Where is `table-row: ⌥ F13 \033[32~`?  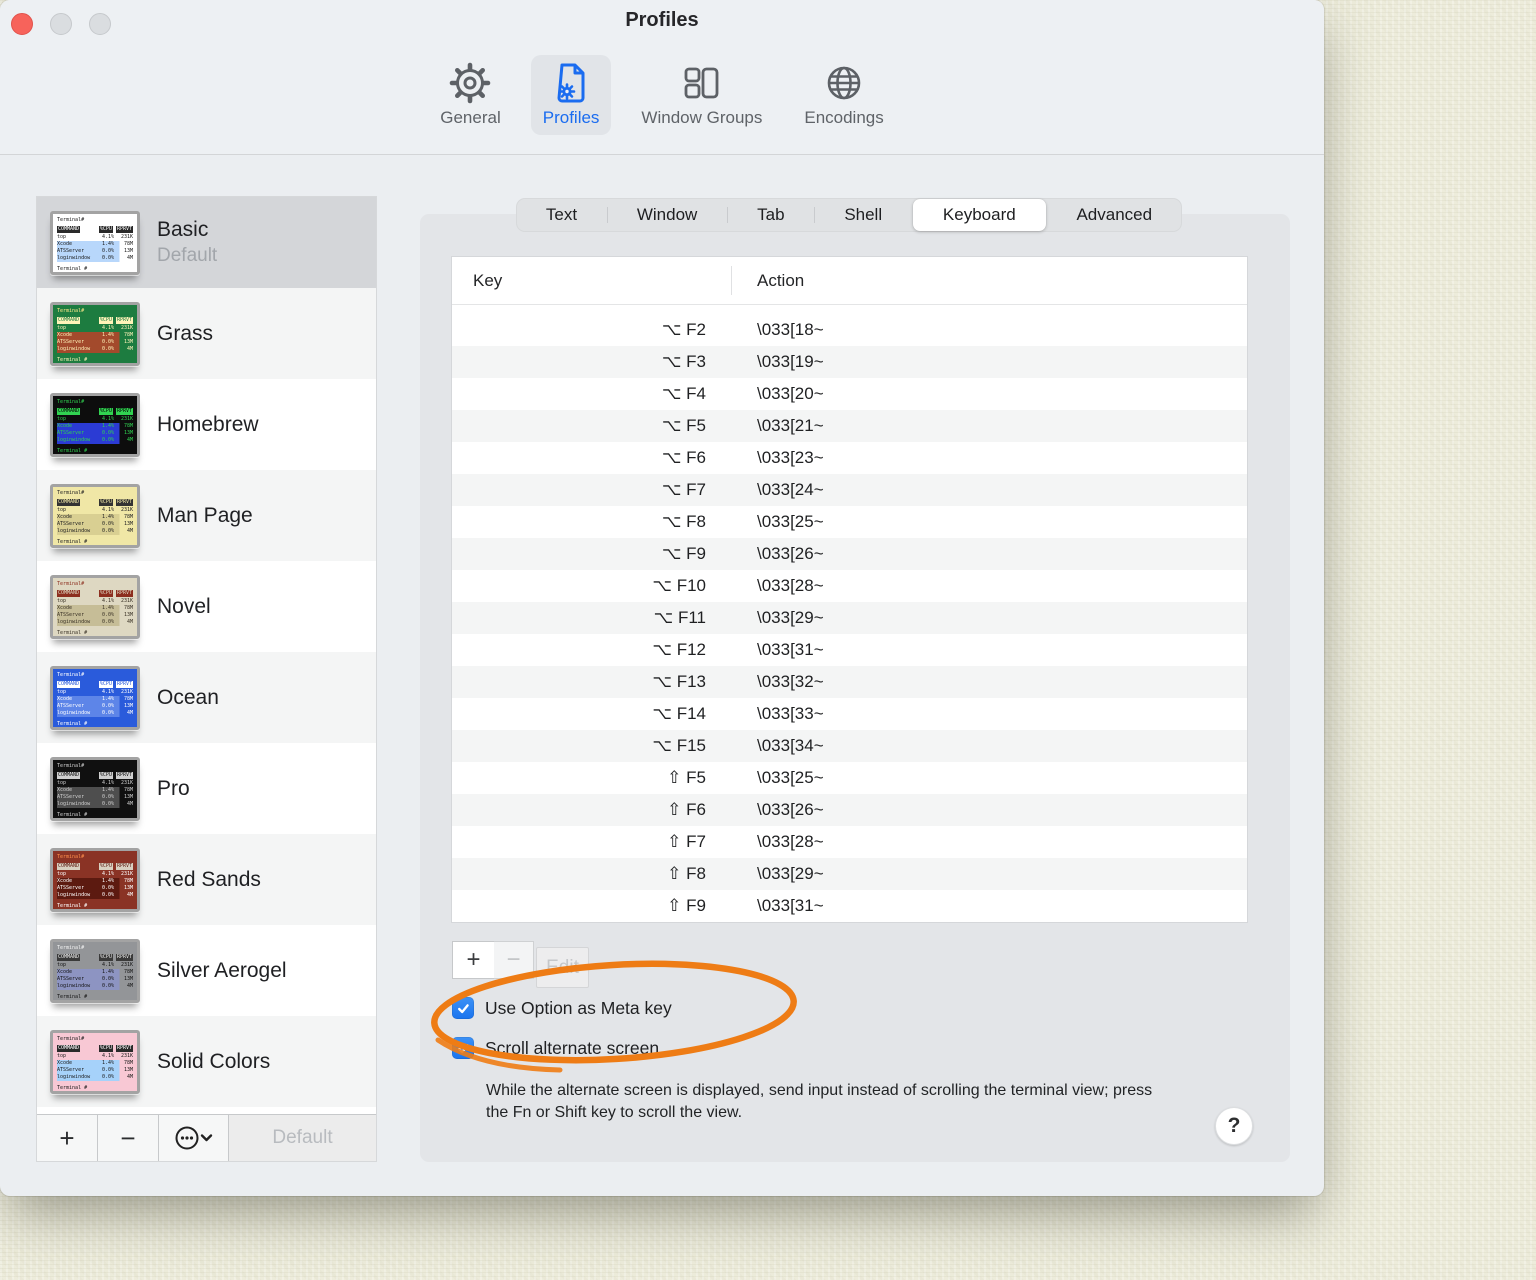 table-row: ⌥ F13 \033[32~ is located at coordinates (849, 682).